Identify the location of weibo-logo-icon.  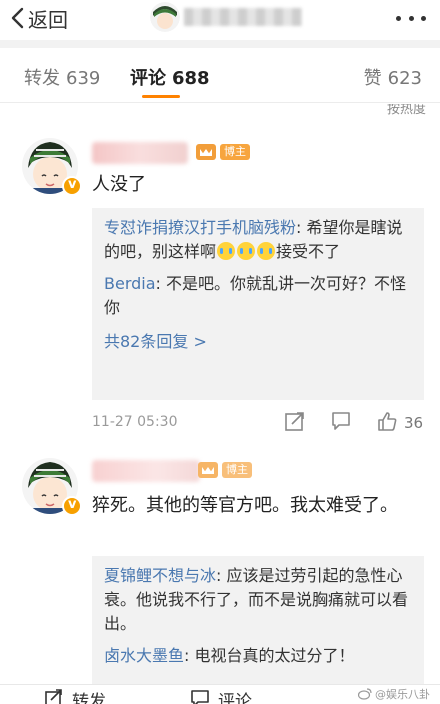
(365, 694).